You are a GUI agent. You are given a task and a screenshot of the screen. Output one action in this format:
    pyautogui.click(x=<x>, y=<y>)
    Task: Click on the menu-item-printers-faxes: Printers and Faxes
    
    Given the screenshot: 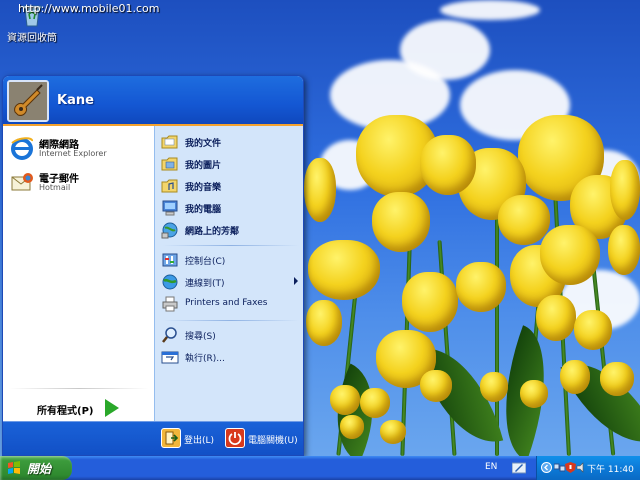 What is the action you would take?
    pyautogui.click(x=231, y=304)
    